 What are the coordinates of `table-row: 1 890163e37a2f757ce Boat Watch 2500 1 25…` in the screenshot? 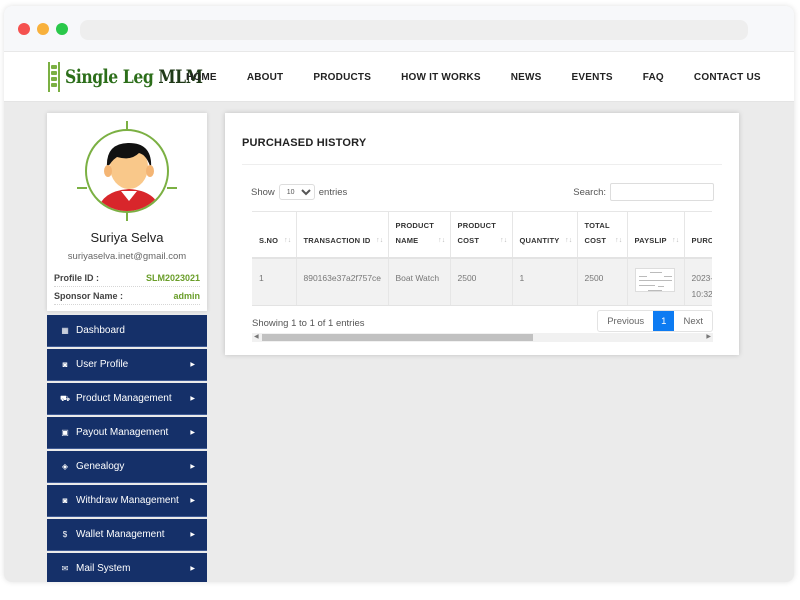 It's located at (482, 281).